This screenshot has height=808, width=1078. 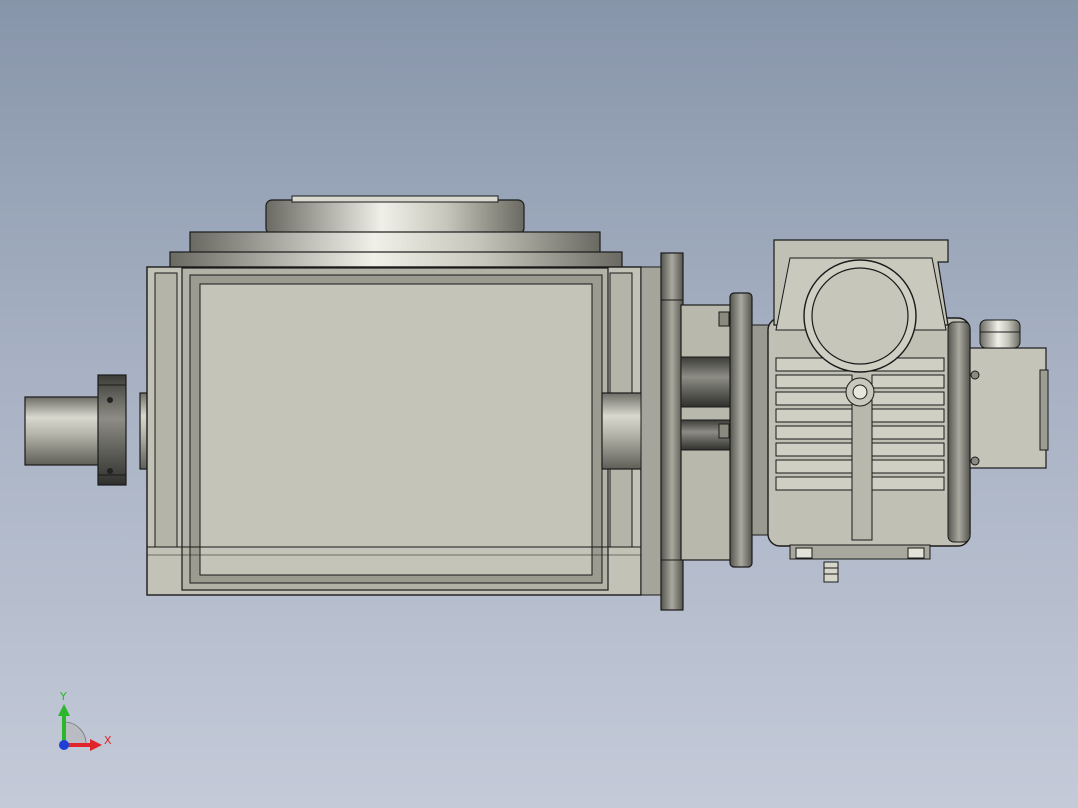 What do you see at coordinates (396, 232) in the screenshot?
I see `top-turntable` at bounding box center [396, 232].